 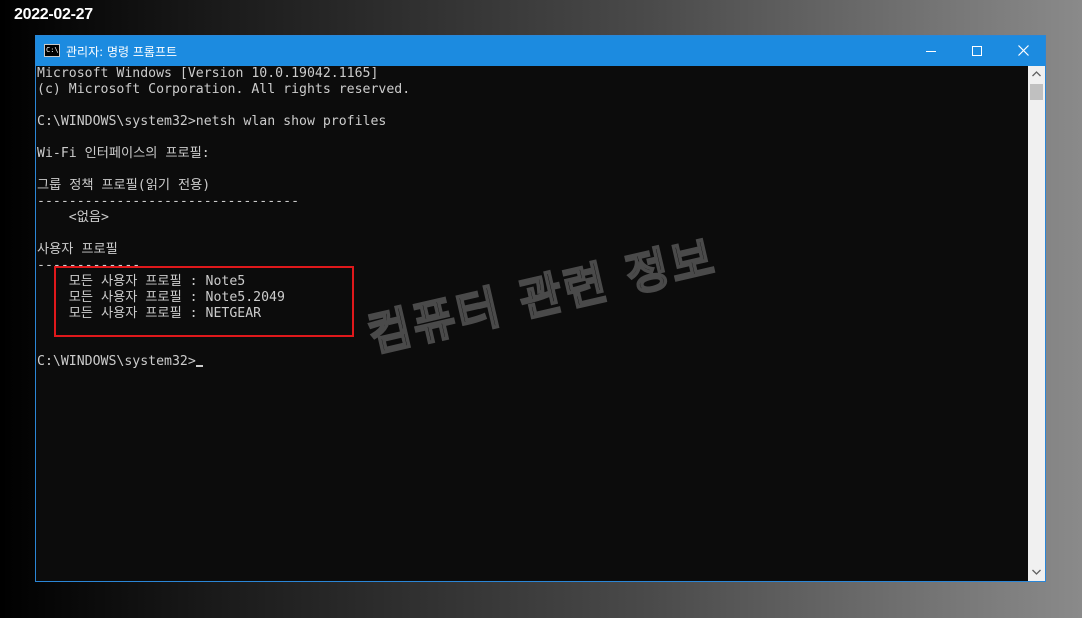 What do you see at coordinates (116, 361) in the screenshot?
I see `prompt-text: C:\WINDOWS\system32>` at bounding box center [116, 361].